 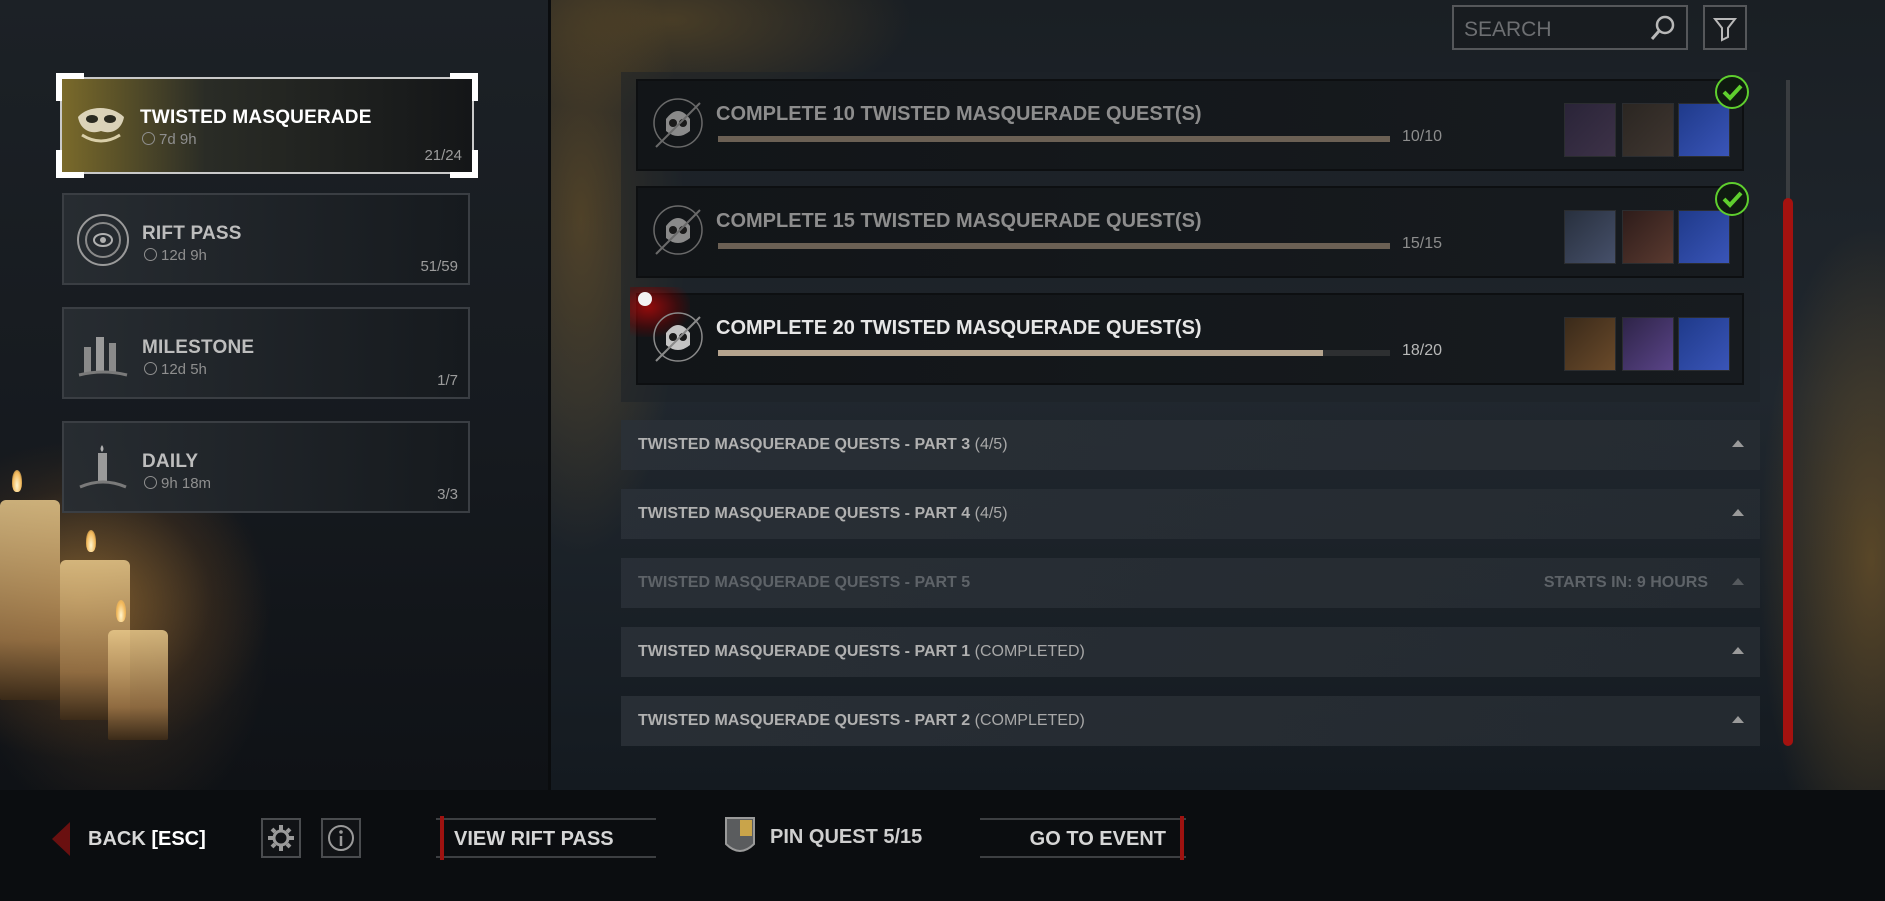 I want to click on tab-title: DAILY, so click(x=170, y=461).